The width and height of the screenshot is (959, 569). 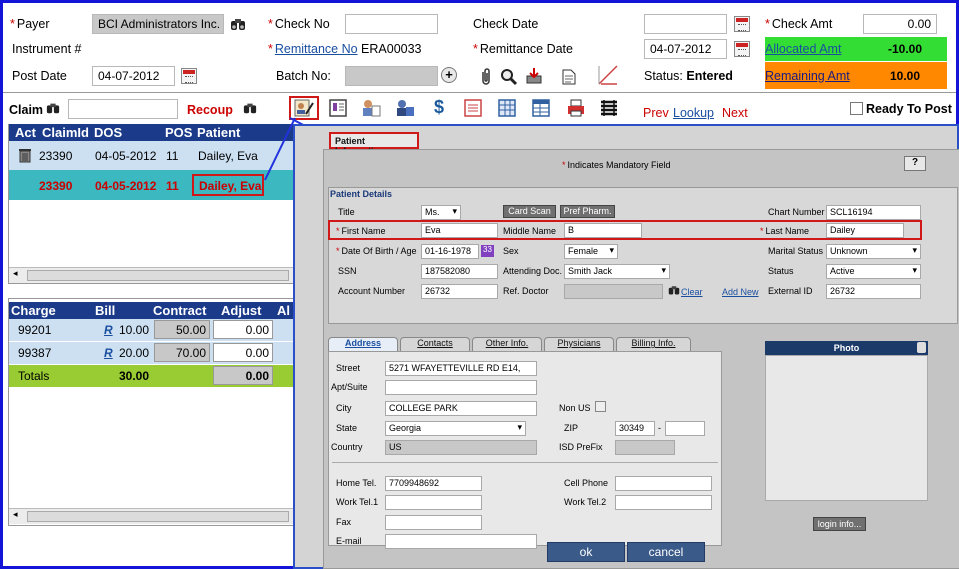 I want to click on cell-phone-input, so click(x=663, y=483).